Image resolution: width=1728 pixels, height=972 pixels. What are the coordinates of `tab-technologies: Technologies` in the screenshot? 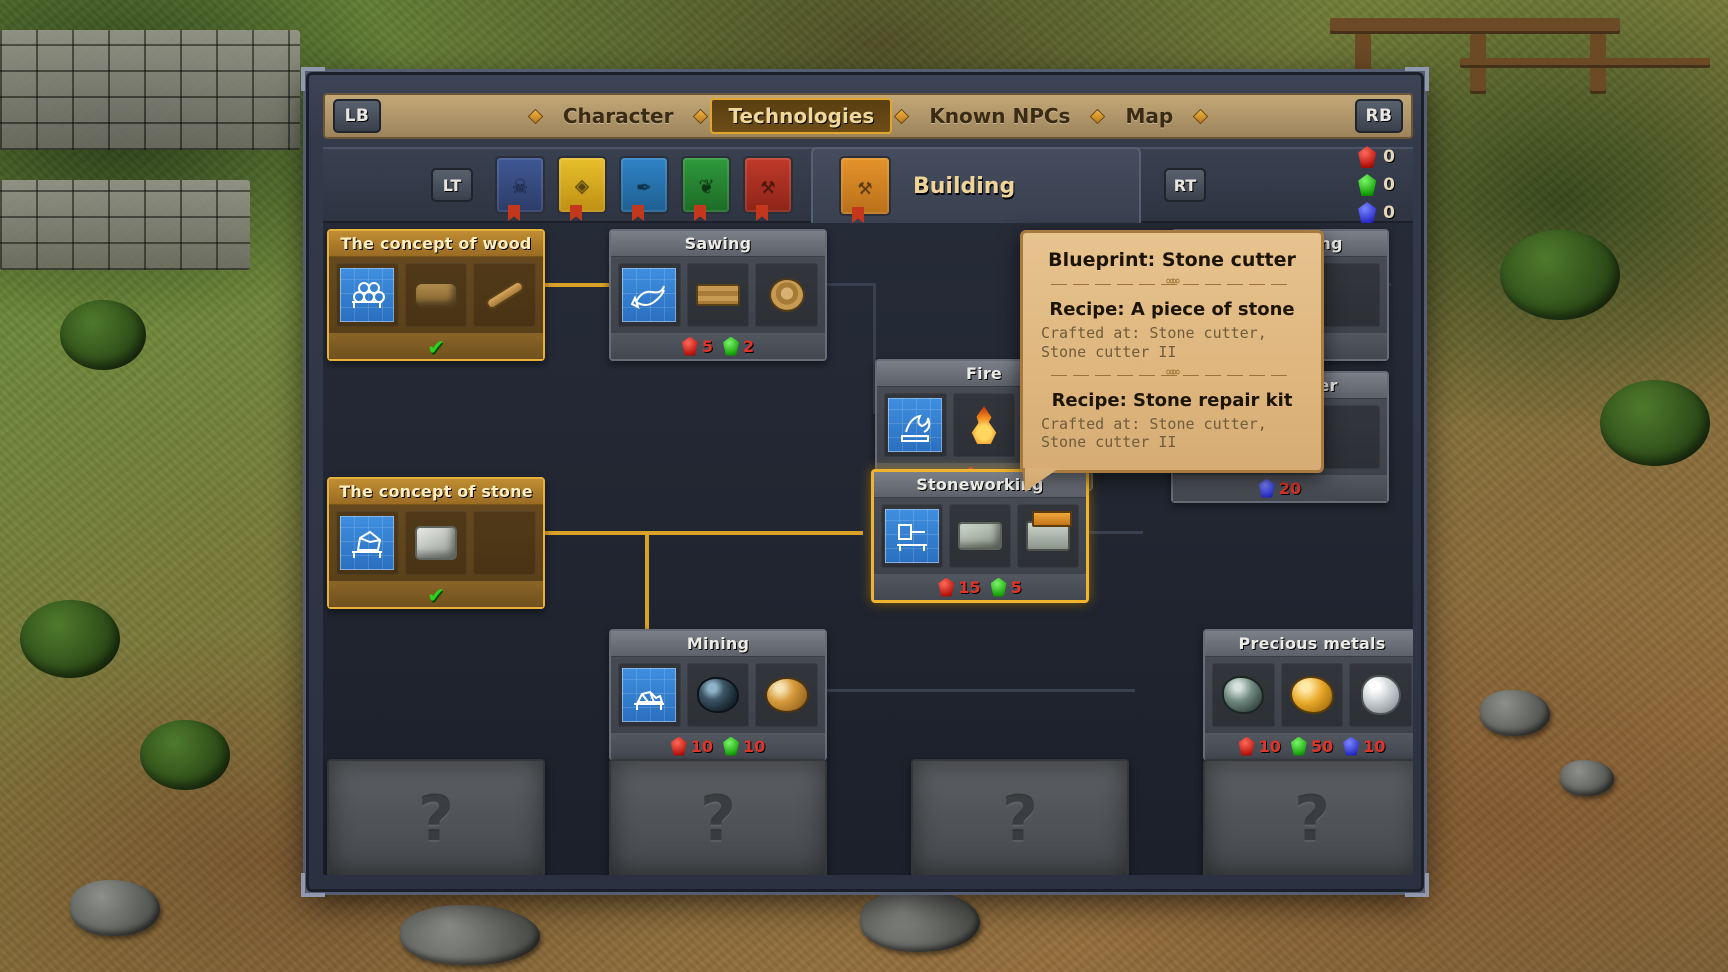 It's located at (801, 116).